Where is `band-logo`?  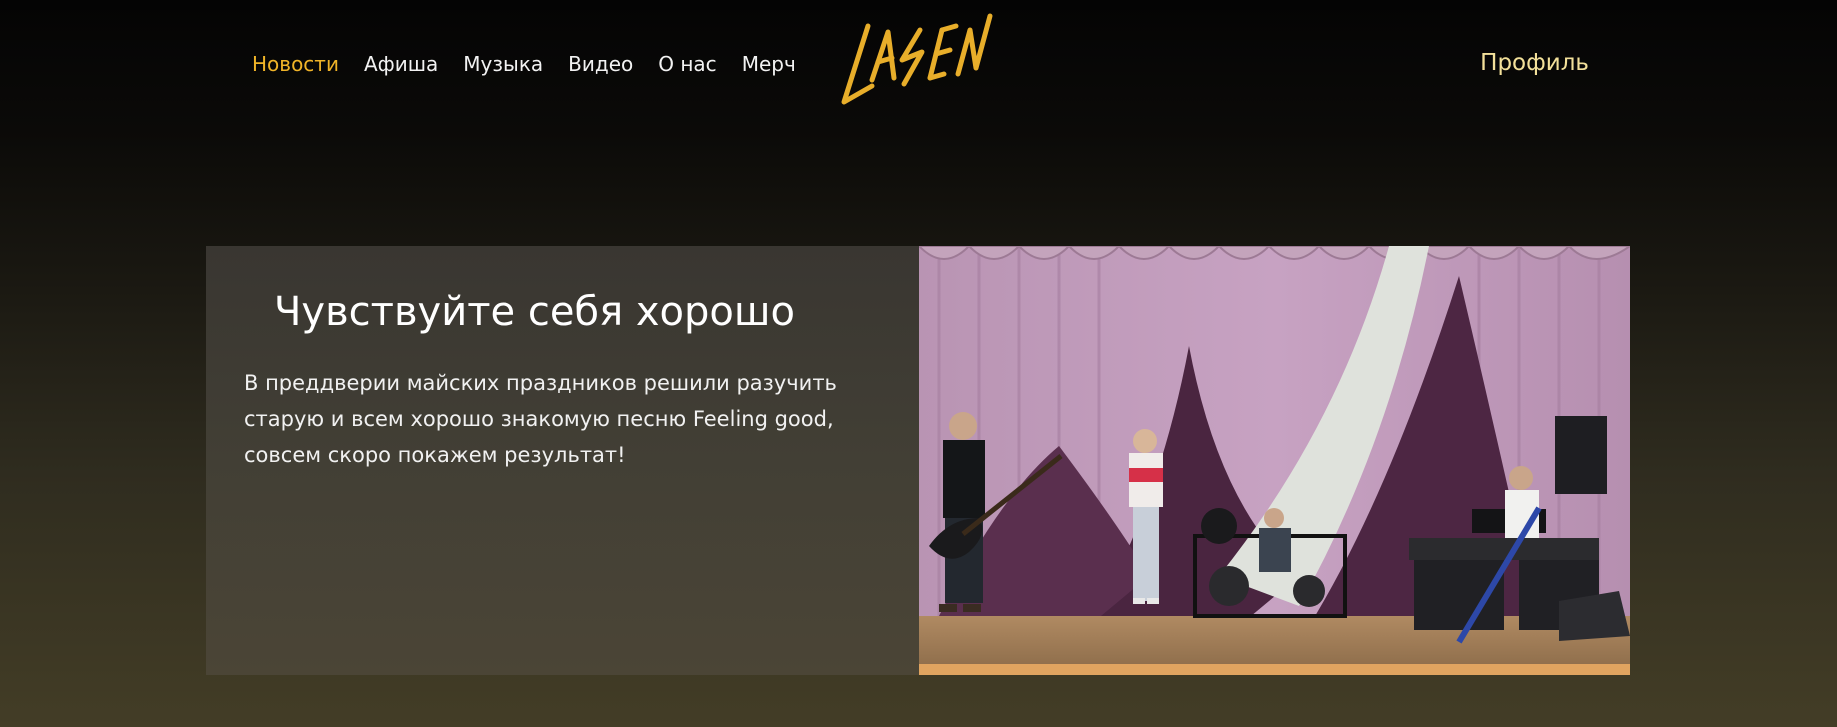 band-logo is located at coordinates (919, 60).